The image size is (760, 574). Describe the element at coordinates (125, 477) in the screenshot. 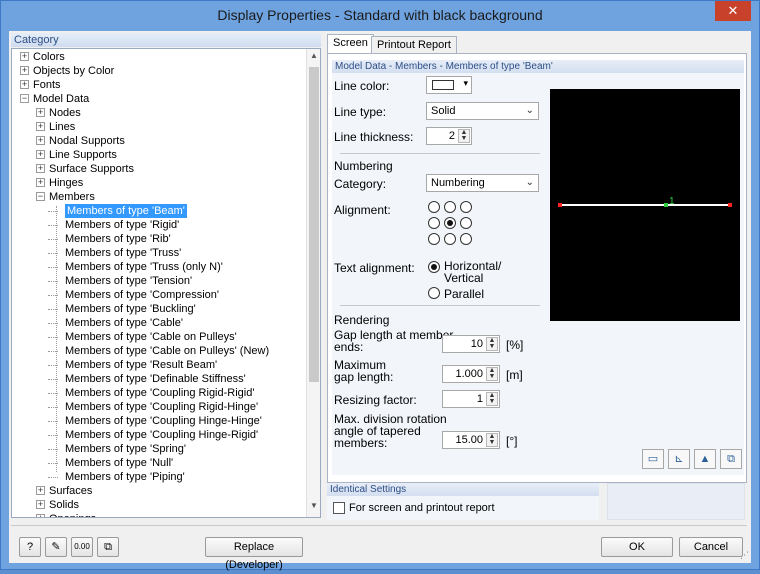

I see `tree-item-label: Members of type 'Piping'` at that location.